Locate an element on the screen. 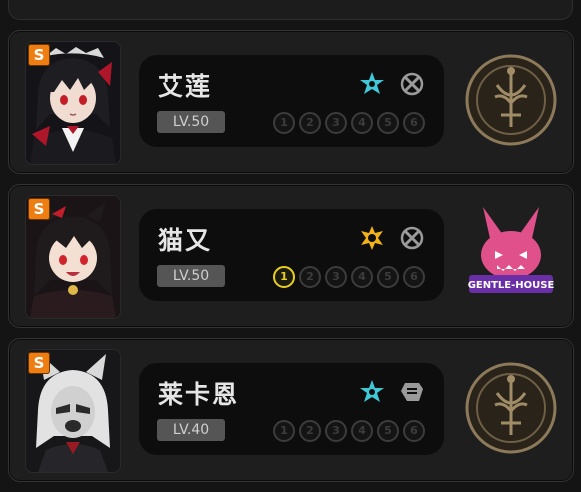 Image resolution: width=581 pixels, height=492 pixels. agent-name: 猫又 is located at coordinates (185, 240).